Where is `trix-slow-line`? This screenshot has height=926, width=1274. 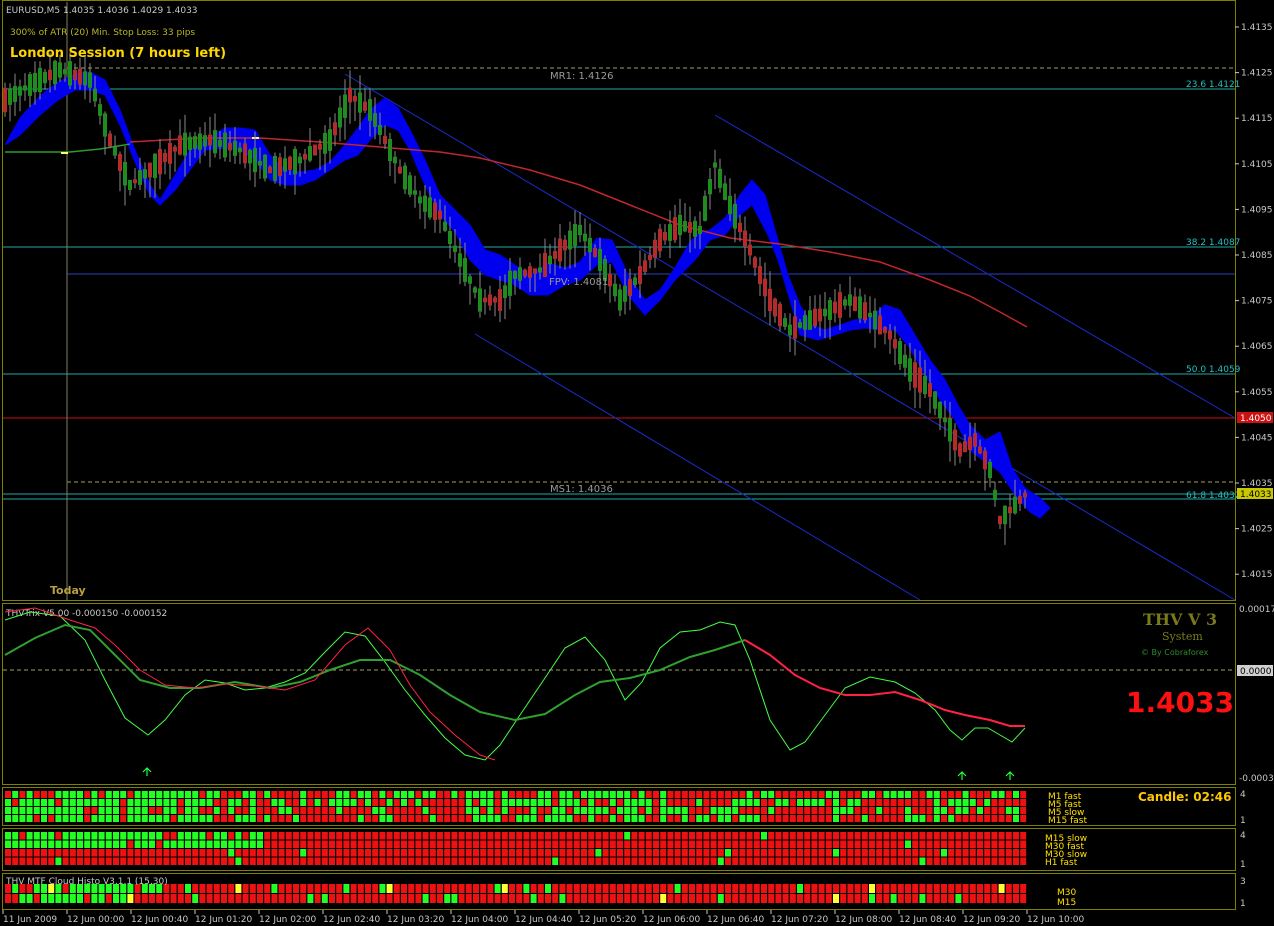
trix-slow-line is located at coordinates (375, 672).